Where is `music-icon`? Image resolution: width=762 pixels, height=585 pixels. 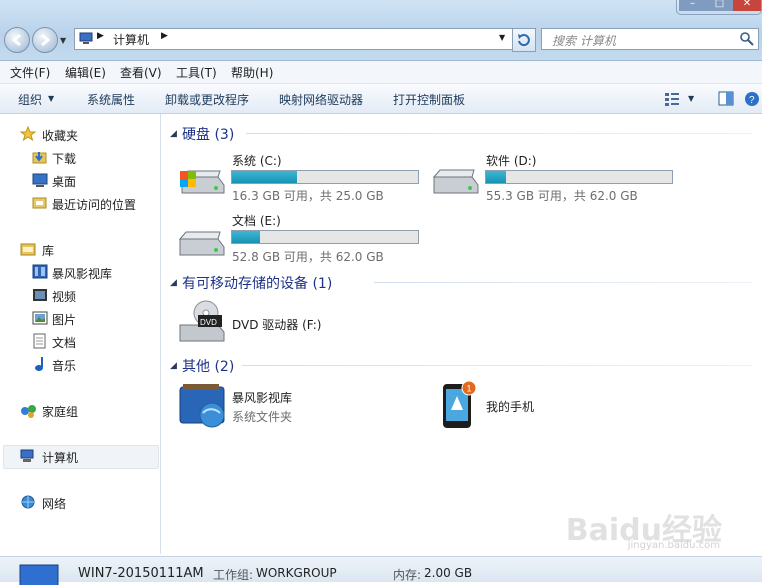 music-icon is located at coordinates (39, 364).